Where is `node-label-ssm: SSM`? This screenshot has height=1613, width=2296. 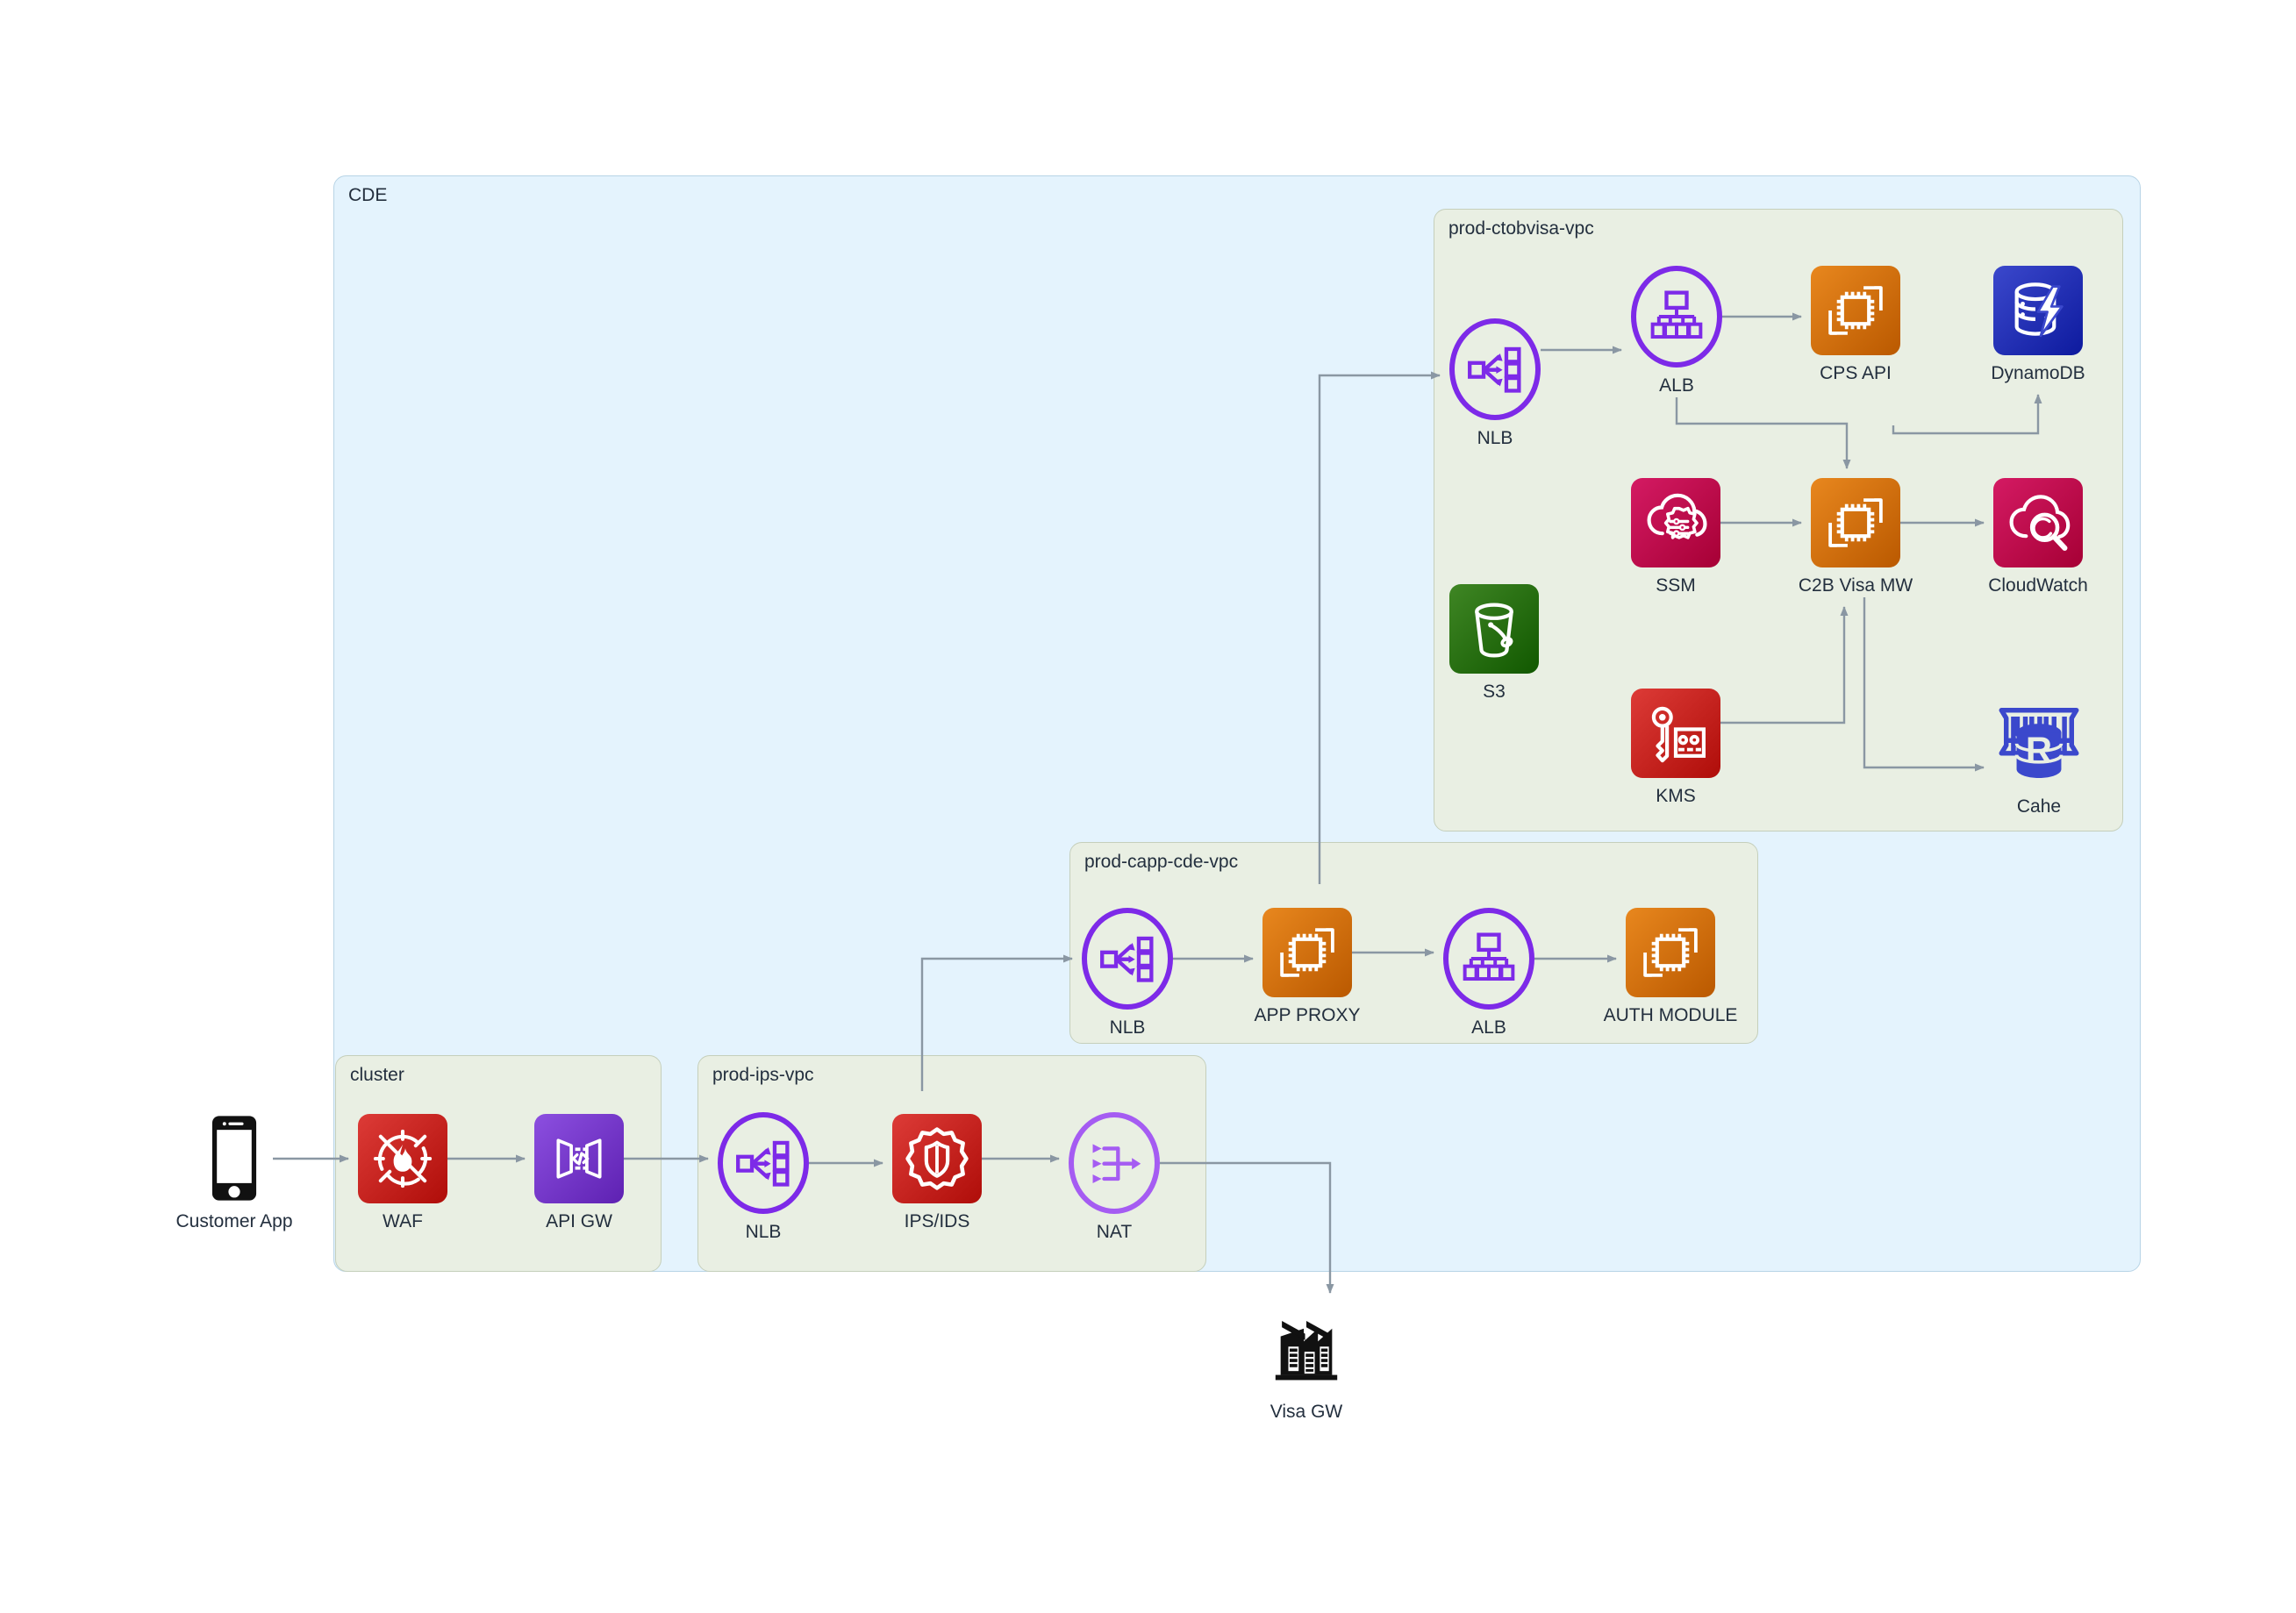
node-label-ssm: SSM is located at coordinates (1676, 585).